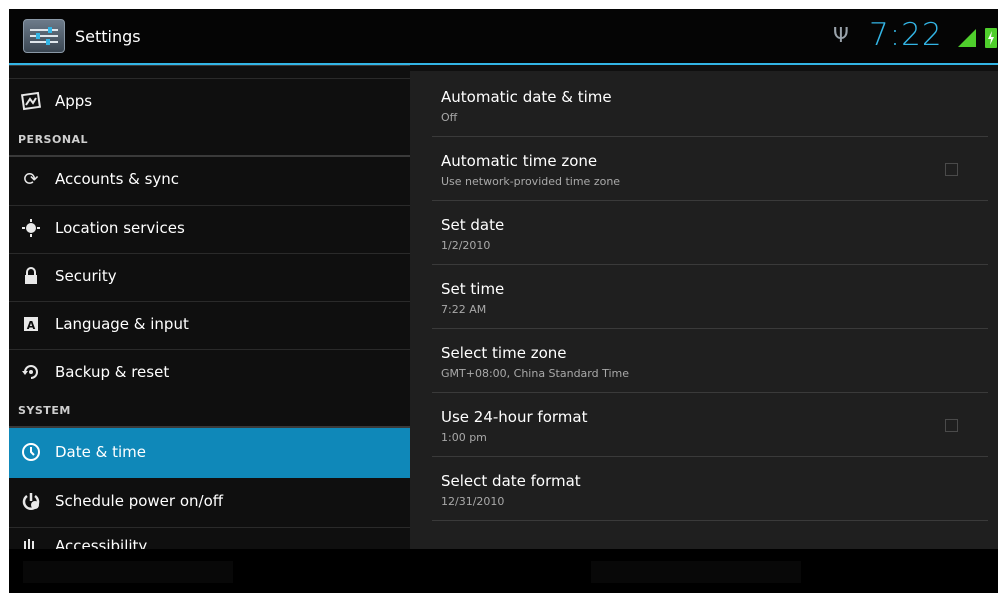  I want to click on sidebar-item-label: Apps, so click(74, 101).